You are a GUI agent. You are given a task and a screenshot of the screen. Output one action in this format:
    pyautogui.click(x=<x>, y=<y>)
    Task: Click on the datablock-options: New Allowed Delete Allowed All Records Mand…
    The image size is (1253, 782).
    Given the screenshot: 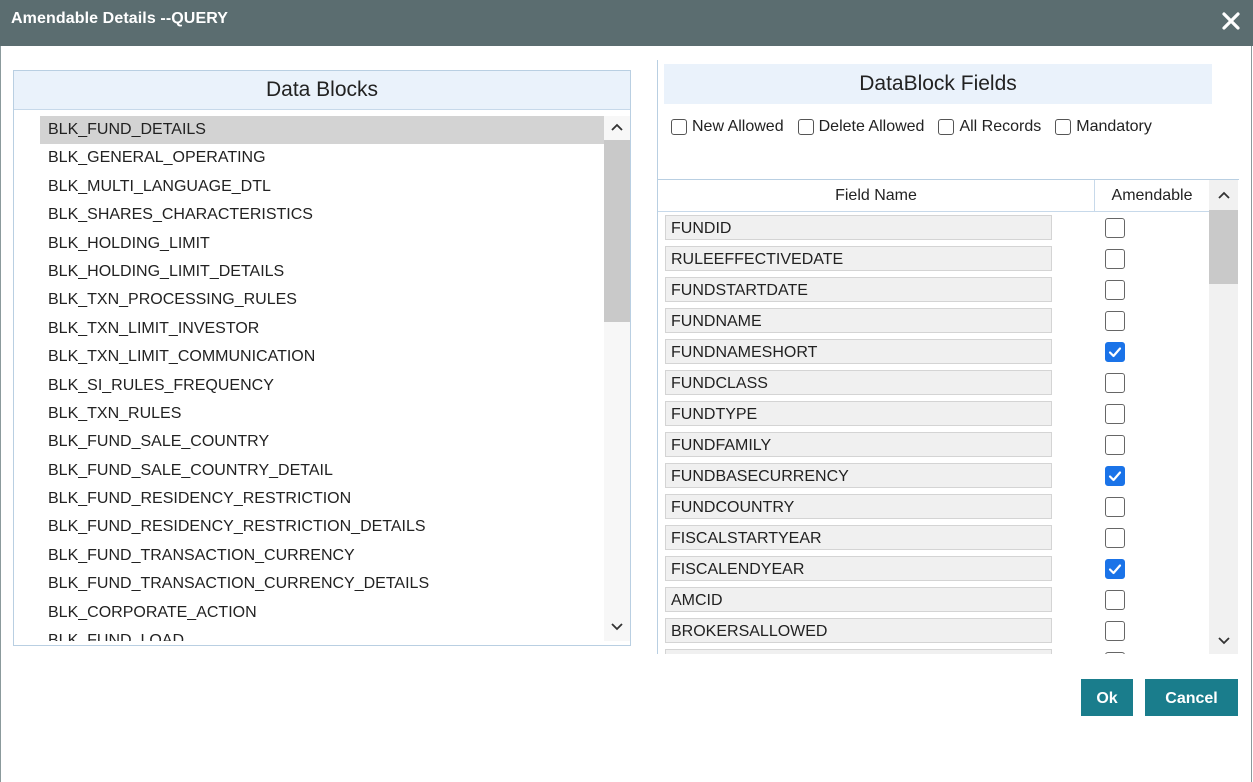 What is the action you would take?
    pyautogui.click(x=918, y=127)
    